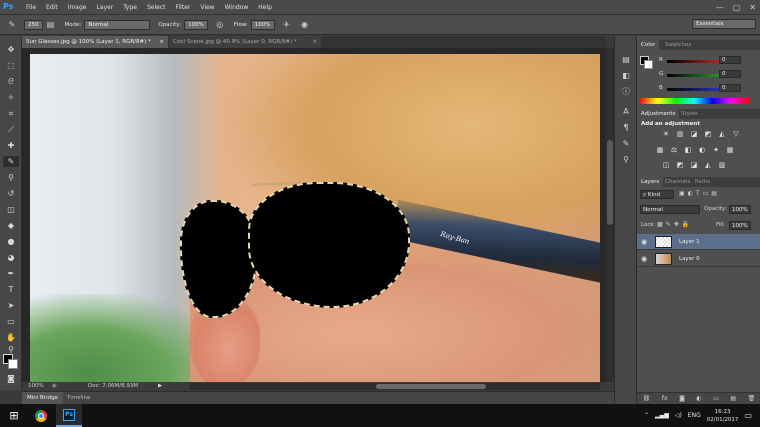 This screenshot has height=427, width=760. I want to click on menu-layer: Layer, so click(104, 7).